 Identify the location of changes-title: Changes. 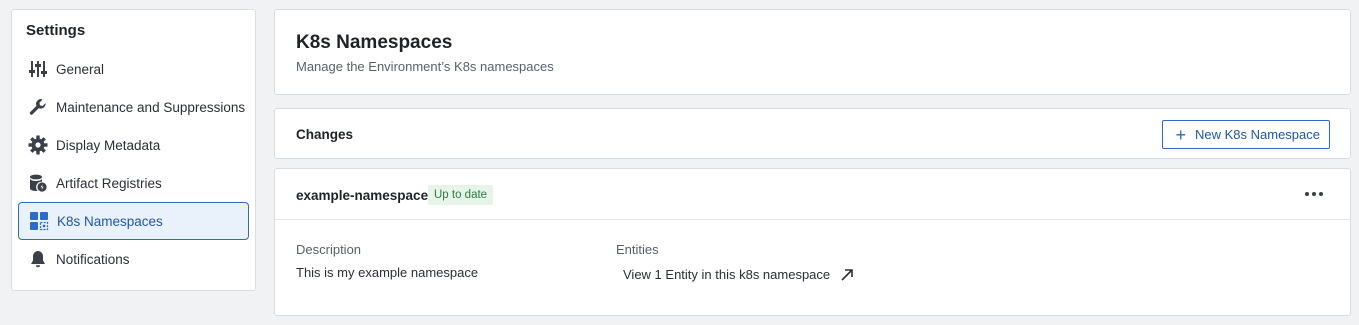
(325, 134).